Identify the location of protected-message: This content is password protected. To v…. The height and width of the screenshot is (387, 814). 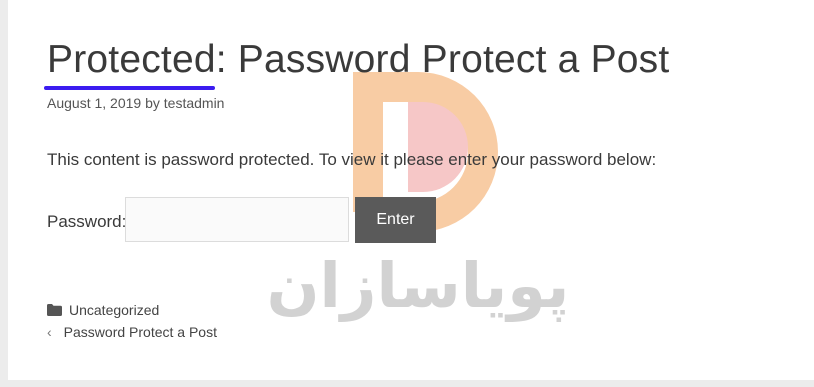
(352, 159).